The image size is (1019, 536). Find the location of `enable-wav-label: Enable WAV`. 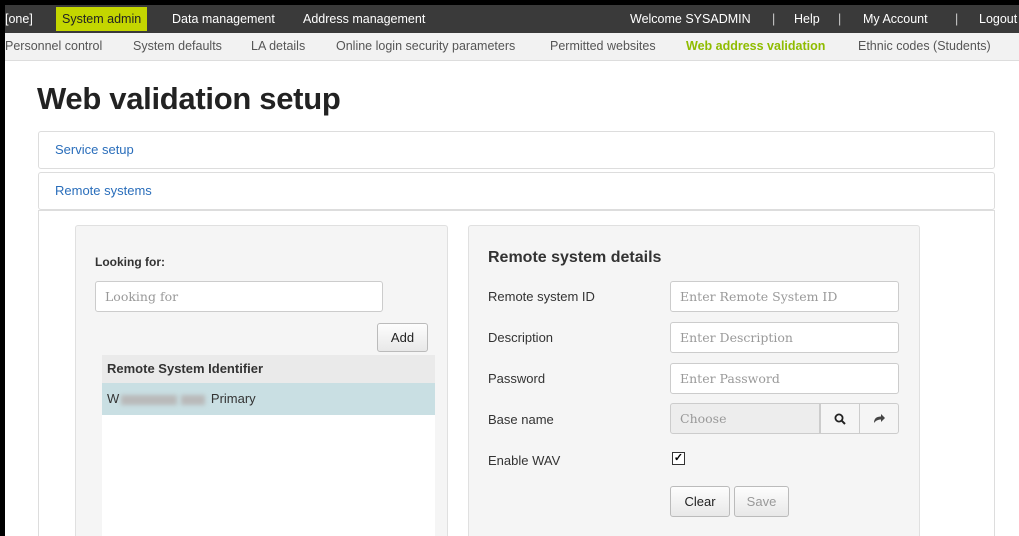

enable-wav-label: Enable WAV is located at coordinates (524, 460).